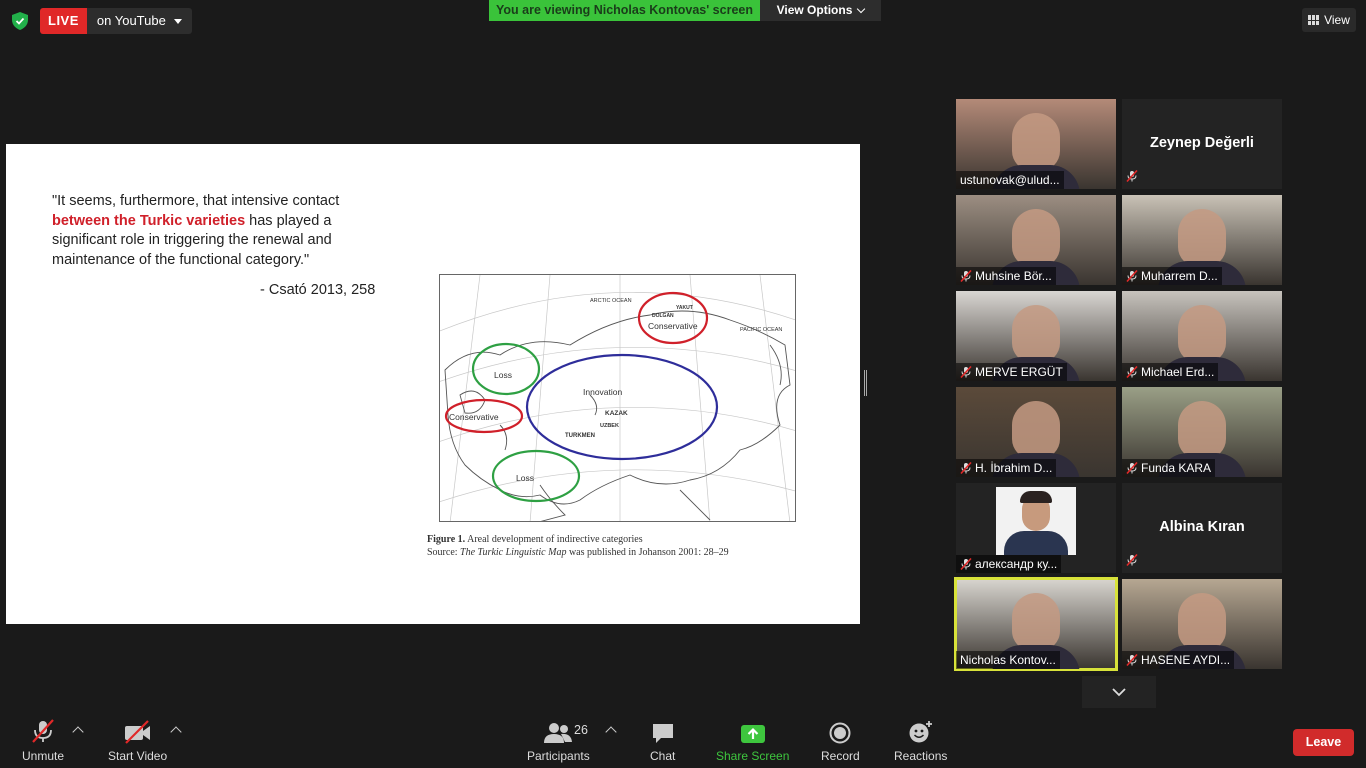  What do you see at coordinates (753, 756) in the screenshot?
I see `share-screen-label: Share Screen` at bounding box center [753, 756].